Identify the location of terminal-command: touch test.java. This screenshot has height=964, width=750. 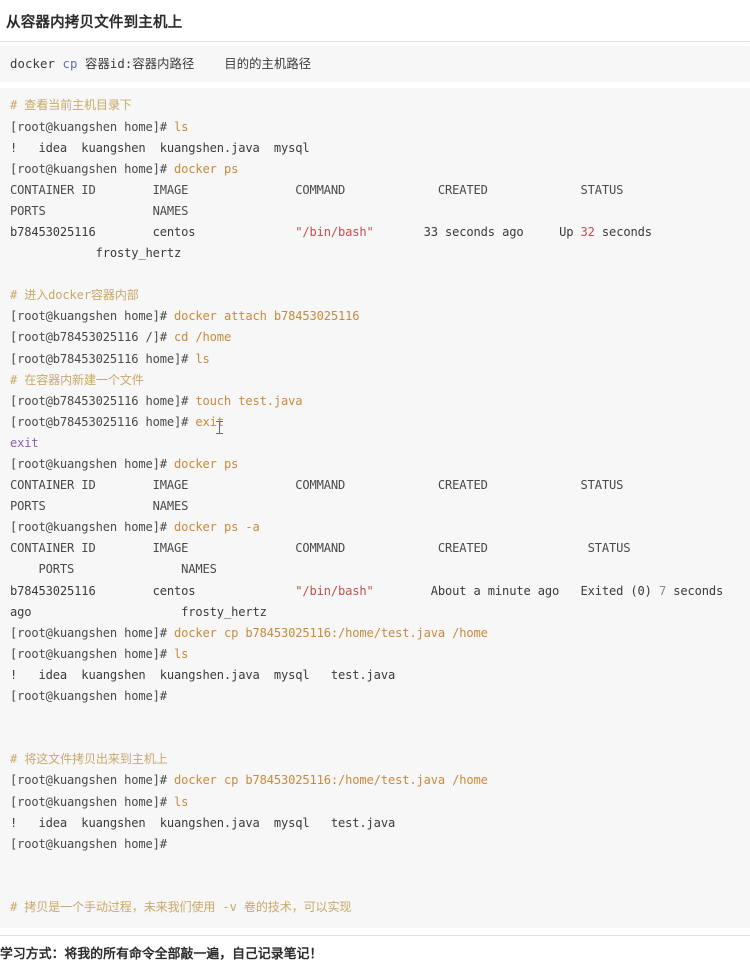
(245, 400).